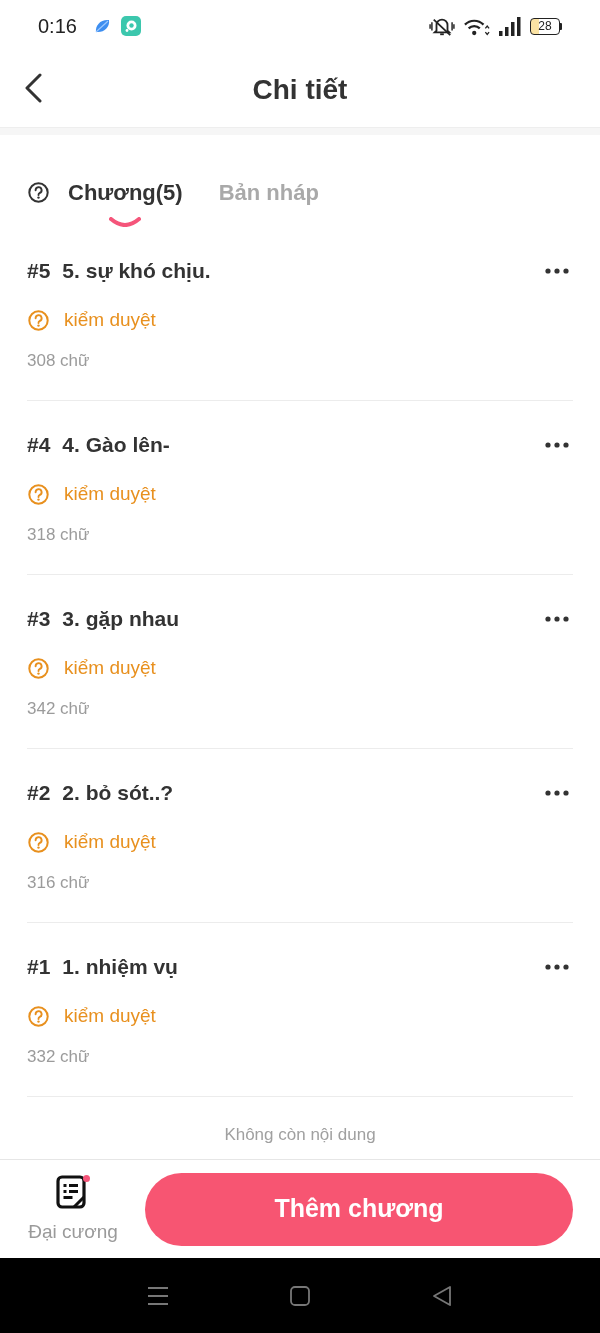 The image size is (600, 1333). I want to click on end-of-list-note: Không còn nội dung, so click(300, 1135).